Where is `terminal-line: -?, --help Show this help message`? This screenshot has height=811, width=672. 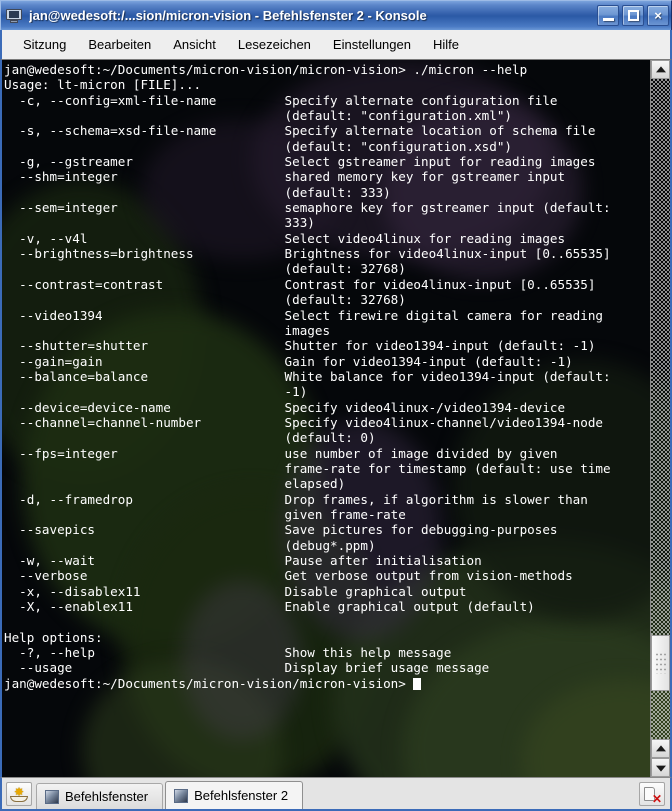
terminal-line: -?, --help Show this help message is located at coordinates (228, 653).